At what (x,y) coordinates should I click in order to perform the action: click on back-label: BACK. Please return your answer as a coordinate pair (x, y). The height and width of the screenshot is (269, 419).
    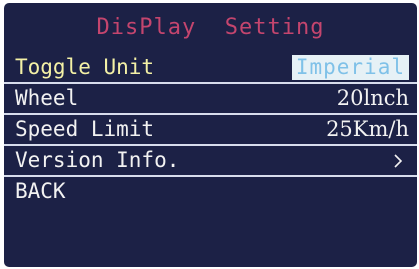
    Looking at the image, I should click on (40, 191).